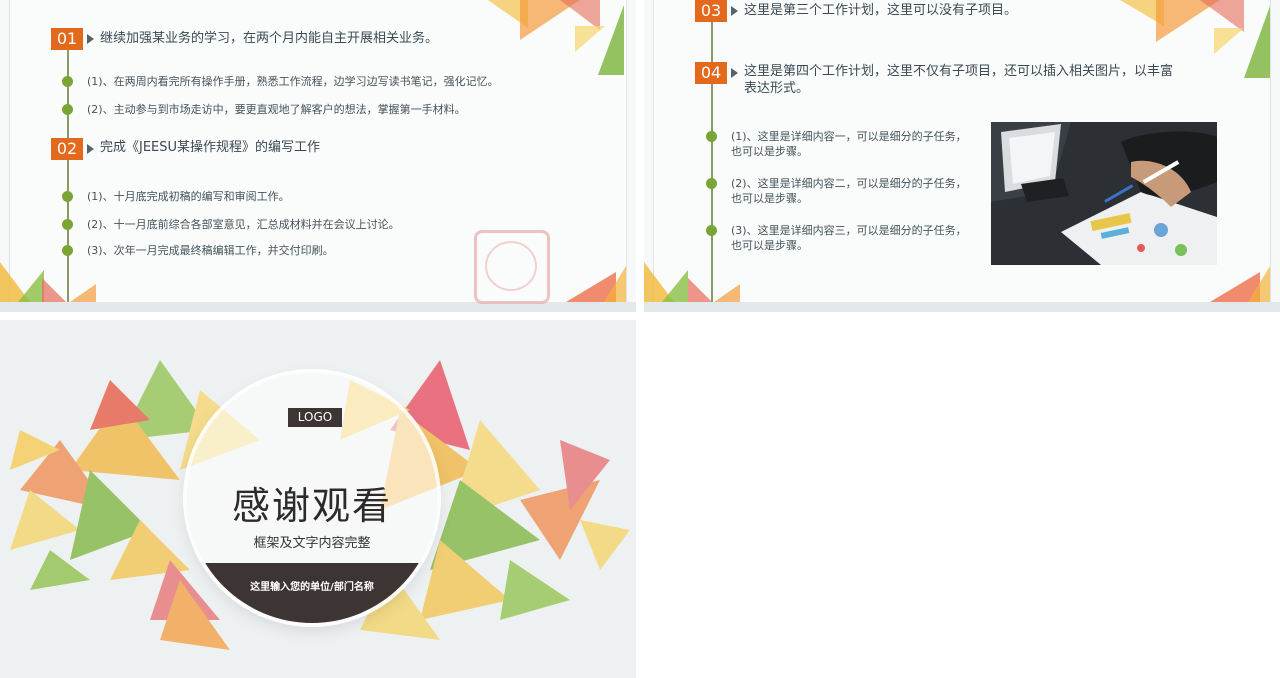  What do you see at coordinates (1104, 193) in the screenshot?
I see `business-photo-image` at bounding box center [1104, 193].